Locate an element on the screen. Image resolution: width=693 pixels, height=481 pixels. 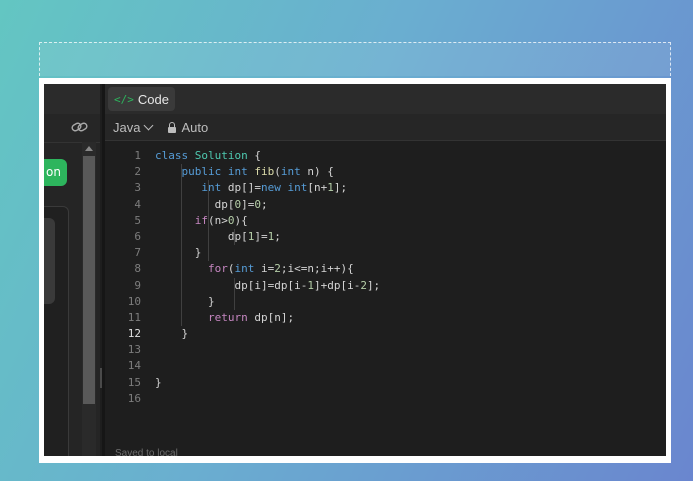
line-number-gutter: 1 2 3 4 5 6 7 8 9 10 11 12 13 14 15 16 is located at coordinates (123, 277).